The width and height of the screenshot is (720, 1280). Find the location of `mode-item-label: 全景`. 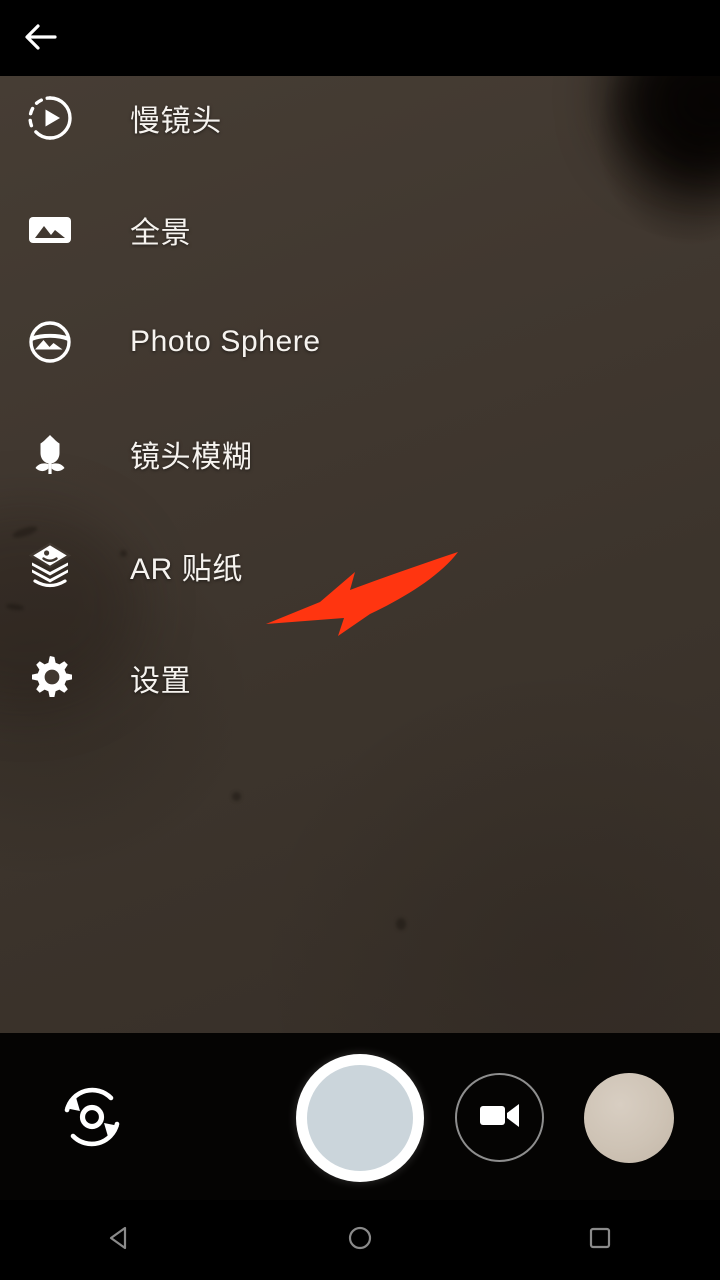

mode-item-label: 全景 is located at coordinates (161, 233).